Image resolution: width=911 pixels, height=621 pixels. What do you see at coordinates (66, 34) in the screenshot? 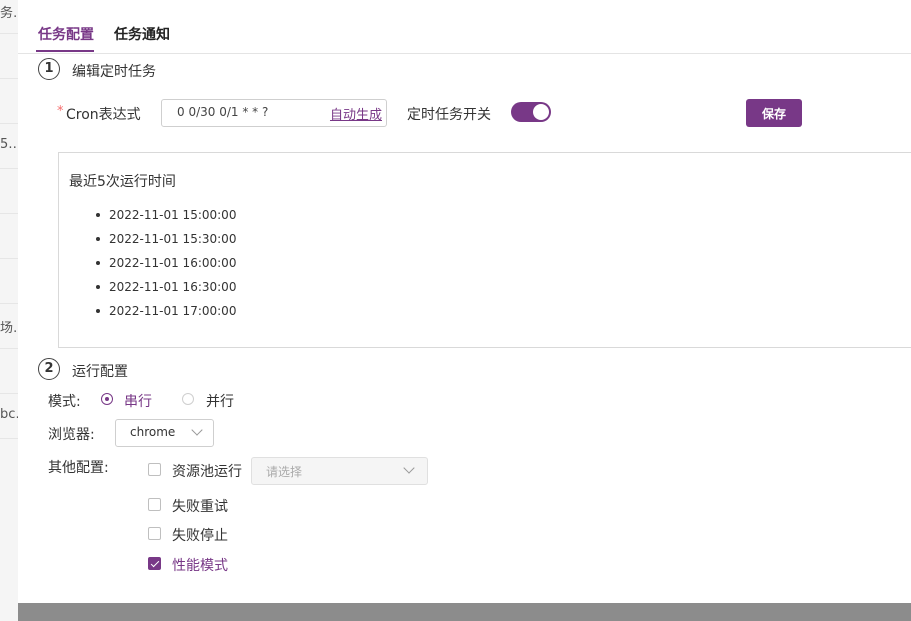
I see `tab-task-config: 任务配置` at bounding box center [66, 34].